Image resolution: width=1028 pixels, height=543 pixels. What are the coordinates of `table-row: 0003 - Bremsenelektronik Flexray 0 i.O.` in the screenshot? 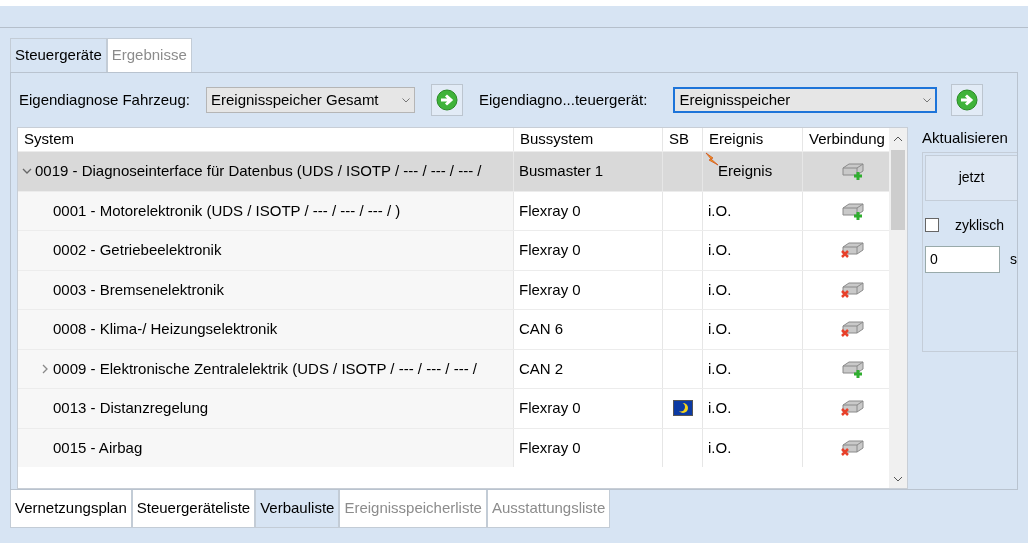 It's located at (453, 289).